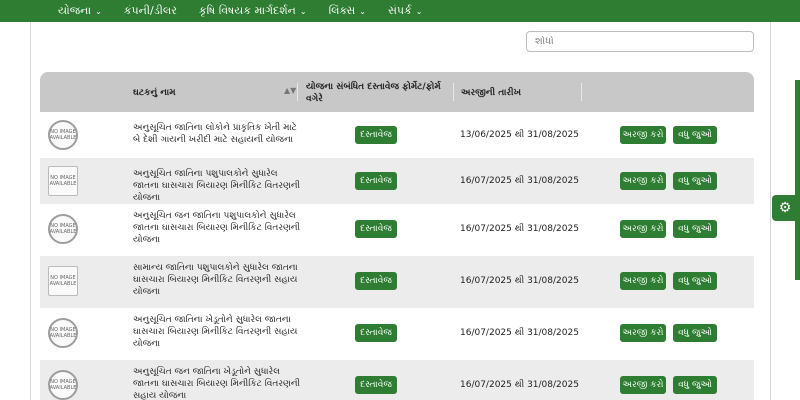 This screenshot has width=800, height=400. I want to click on nav-item-company-dealer: કંપની/ડીલર, so click(150, 11).